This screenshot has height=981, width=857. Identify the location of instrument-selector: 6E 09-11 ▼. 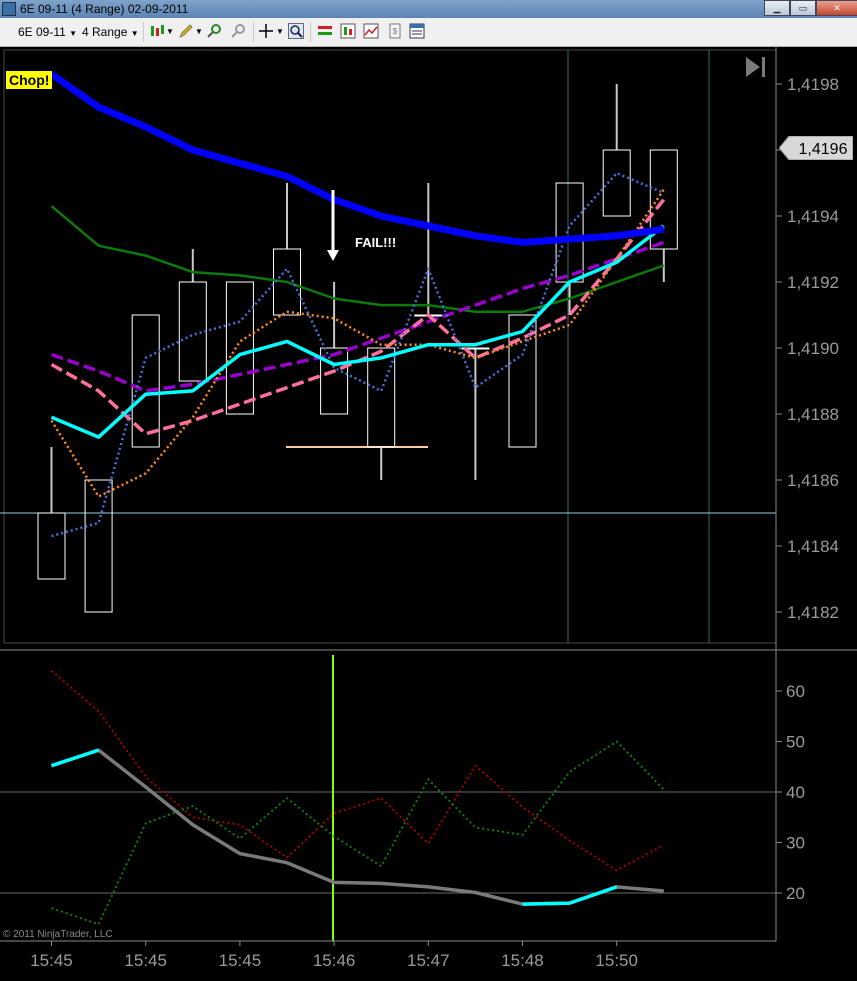
(47, 32).